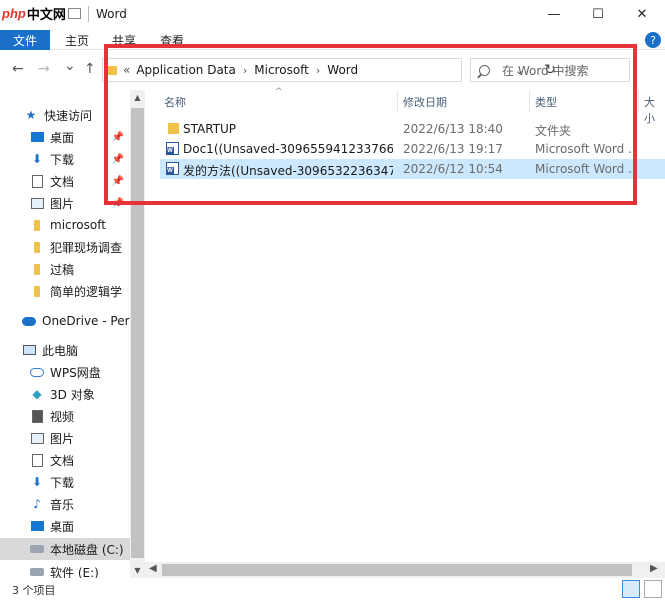 Image resolution: width=665 pixels, height=600 pixels. What do you see at coordinates (425, 102) in the screenshot?
I see `column-header-modified: 修改日期` at bounding box center [425, 102].